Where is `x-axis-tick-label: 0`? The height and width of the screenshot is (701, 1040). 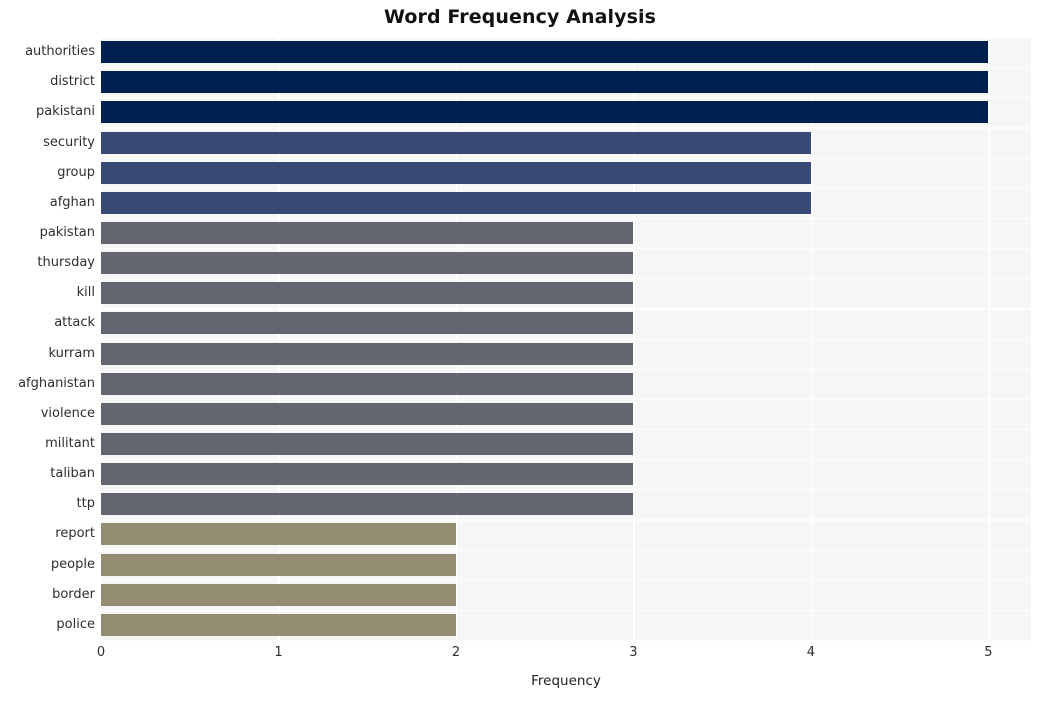 x-axis-tick-label: 0 is located at coordinates (101, 652).